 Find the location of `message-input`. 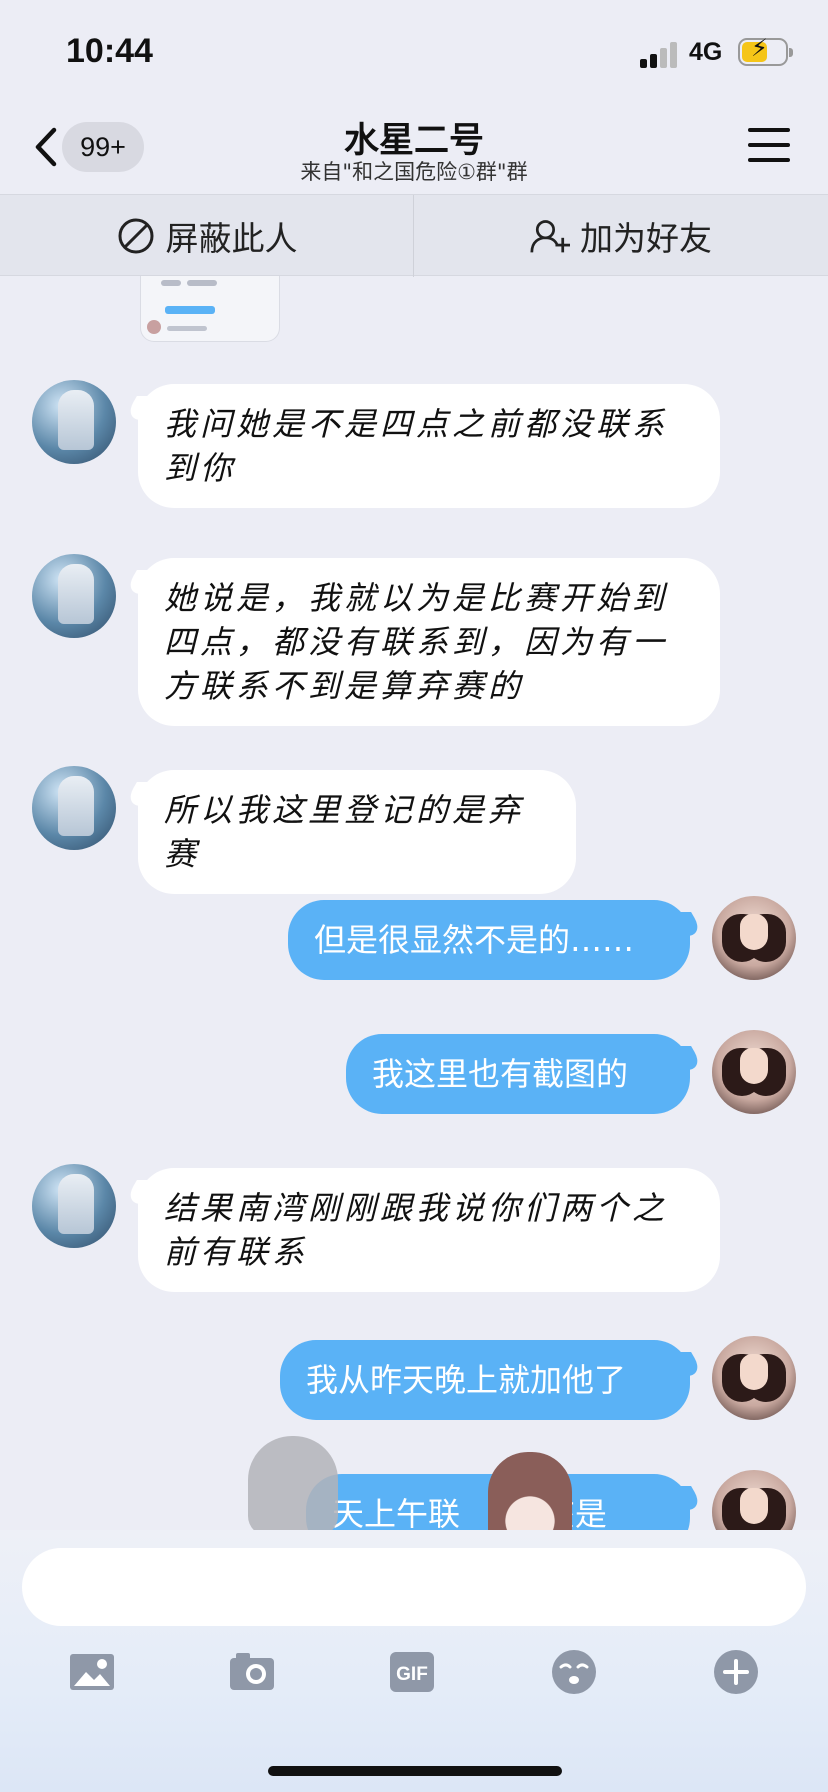

message-input is located at coordinates (414, 1587).